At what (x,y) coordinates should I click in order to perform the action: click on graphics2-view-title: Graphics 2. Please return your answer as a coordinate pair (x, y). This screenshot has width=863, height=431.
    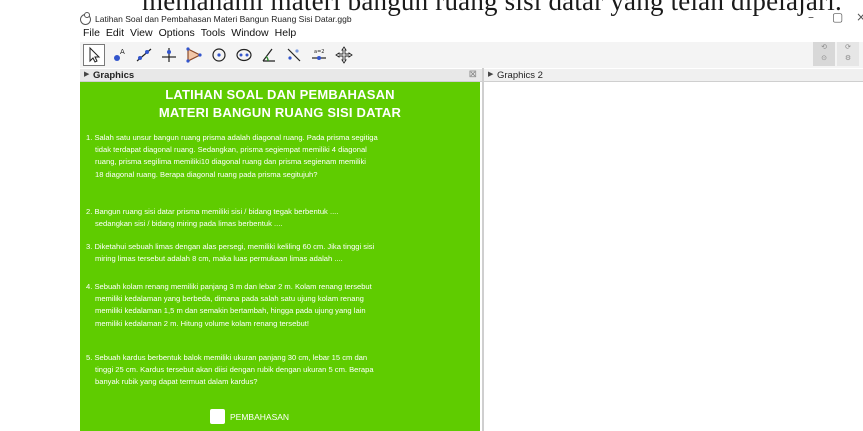
    Looking at the image, I should click on (520, 75).